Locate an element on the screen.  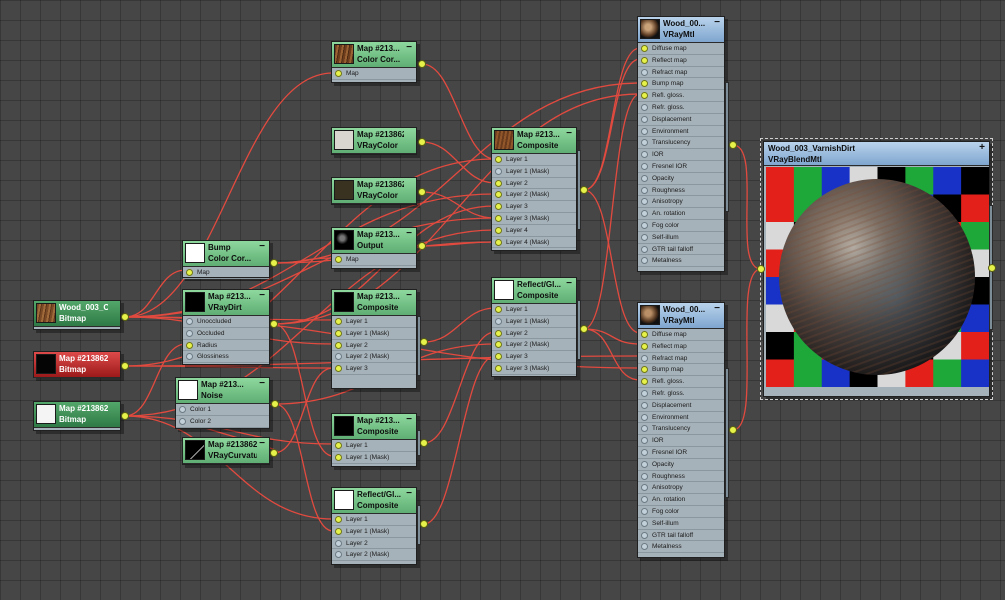
input-port-refract-map: Refract map is located at coordinates (681, 359).